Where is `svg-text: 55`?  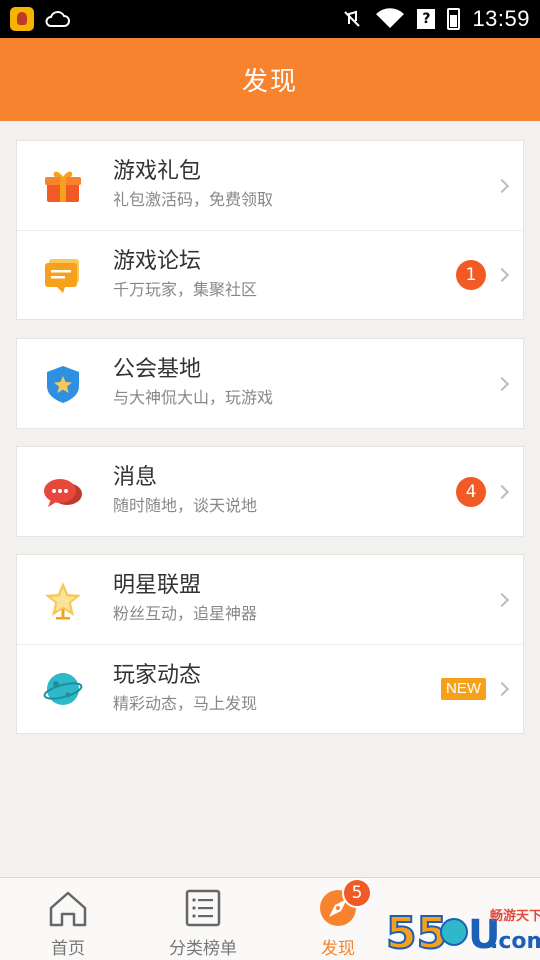
svg-text: 55 is located at coordinates (416, 933).